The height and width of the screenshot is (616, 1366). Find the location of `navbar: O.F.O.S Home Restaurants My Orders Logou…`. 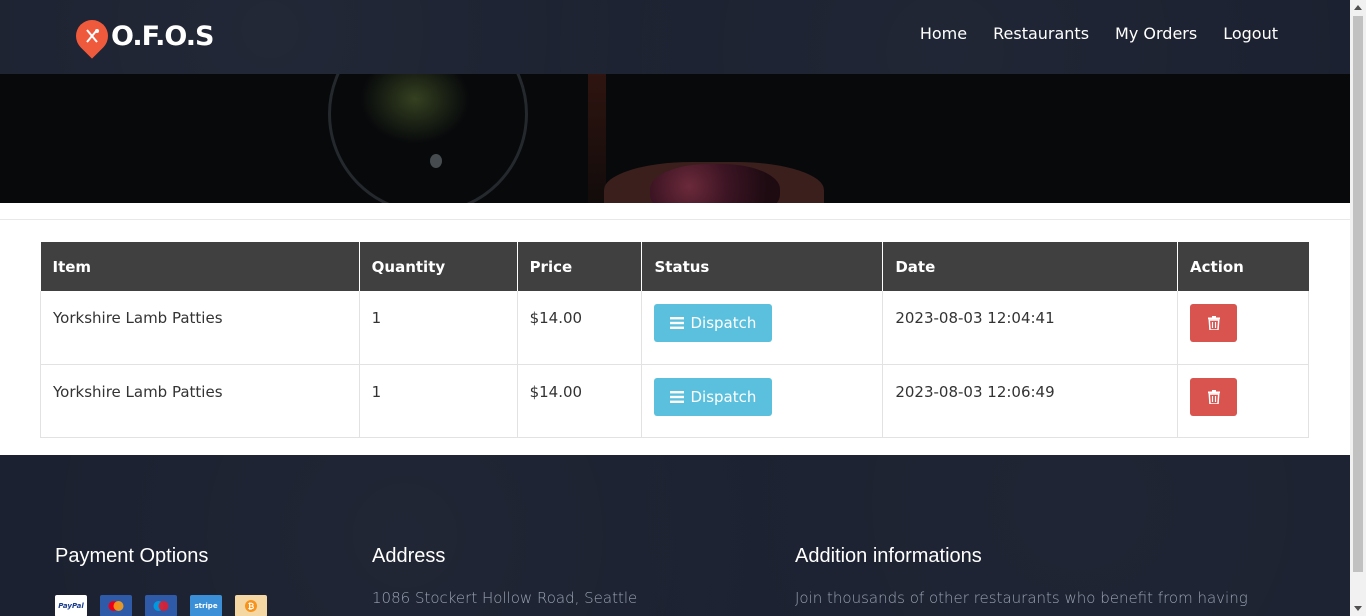

navbar: O.F.O.S Home Restaurants My Orders Logou… is located at coordinates (675, 37).